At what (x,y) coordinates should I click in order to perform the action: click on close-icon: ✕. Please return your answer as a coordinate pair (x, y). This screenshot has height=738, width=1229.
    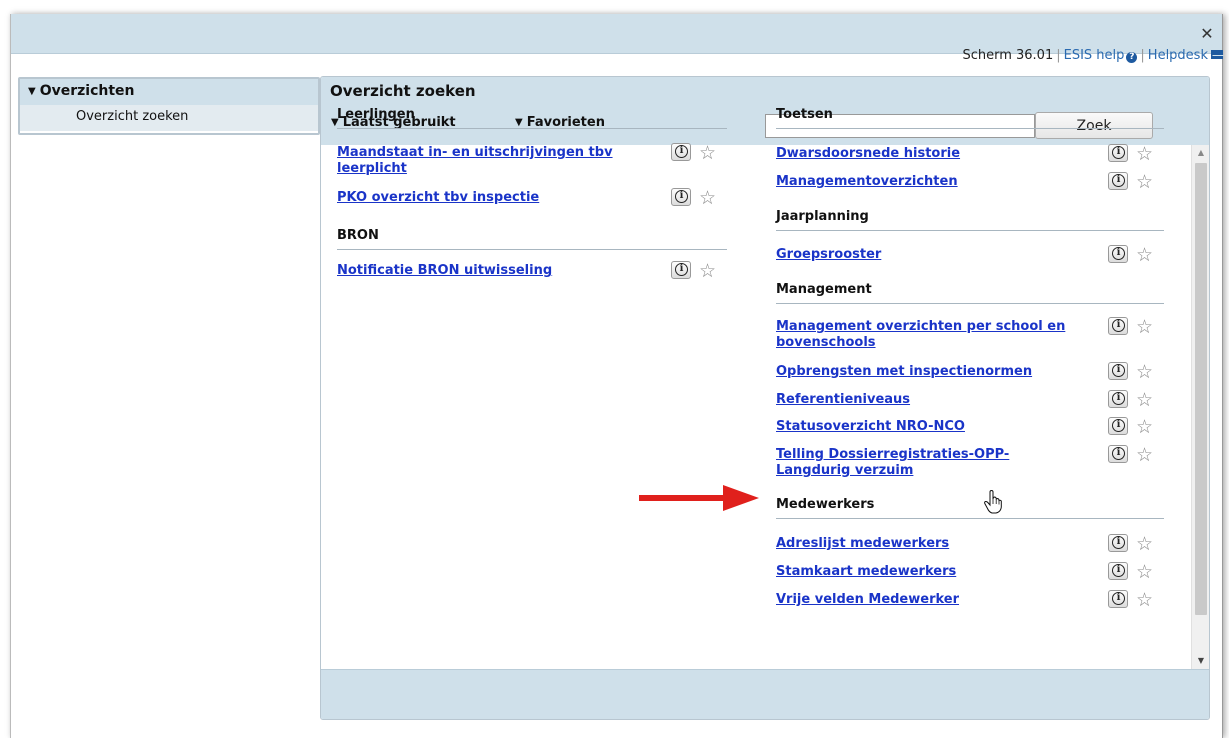
    Looking at the image, I should click on (1207, 34).